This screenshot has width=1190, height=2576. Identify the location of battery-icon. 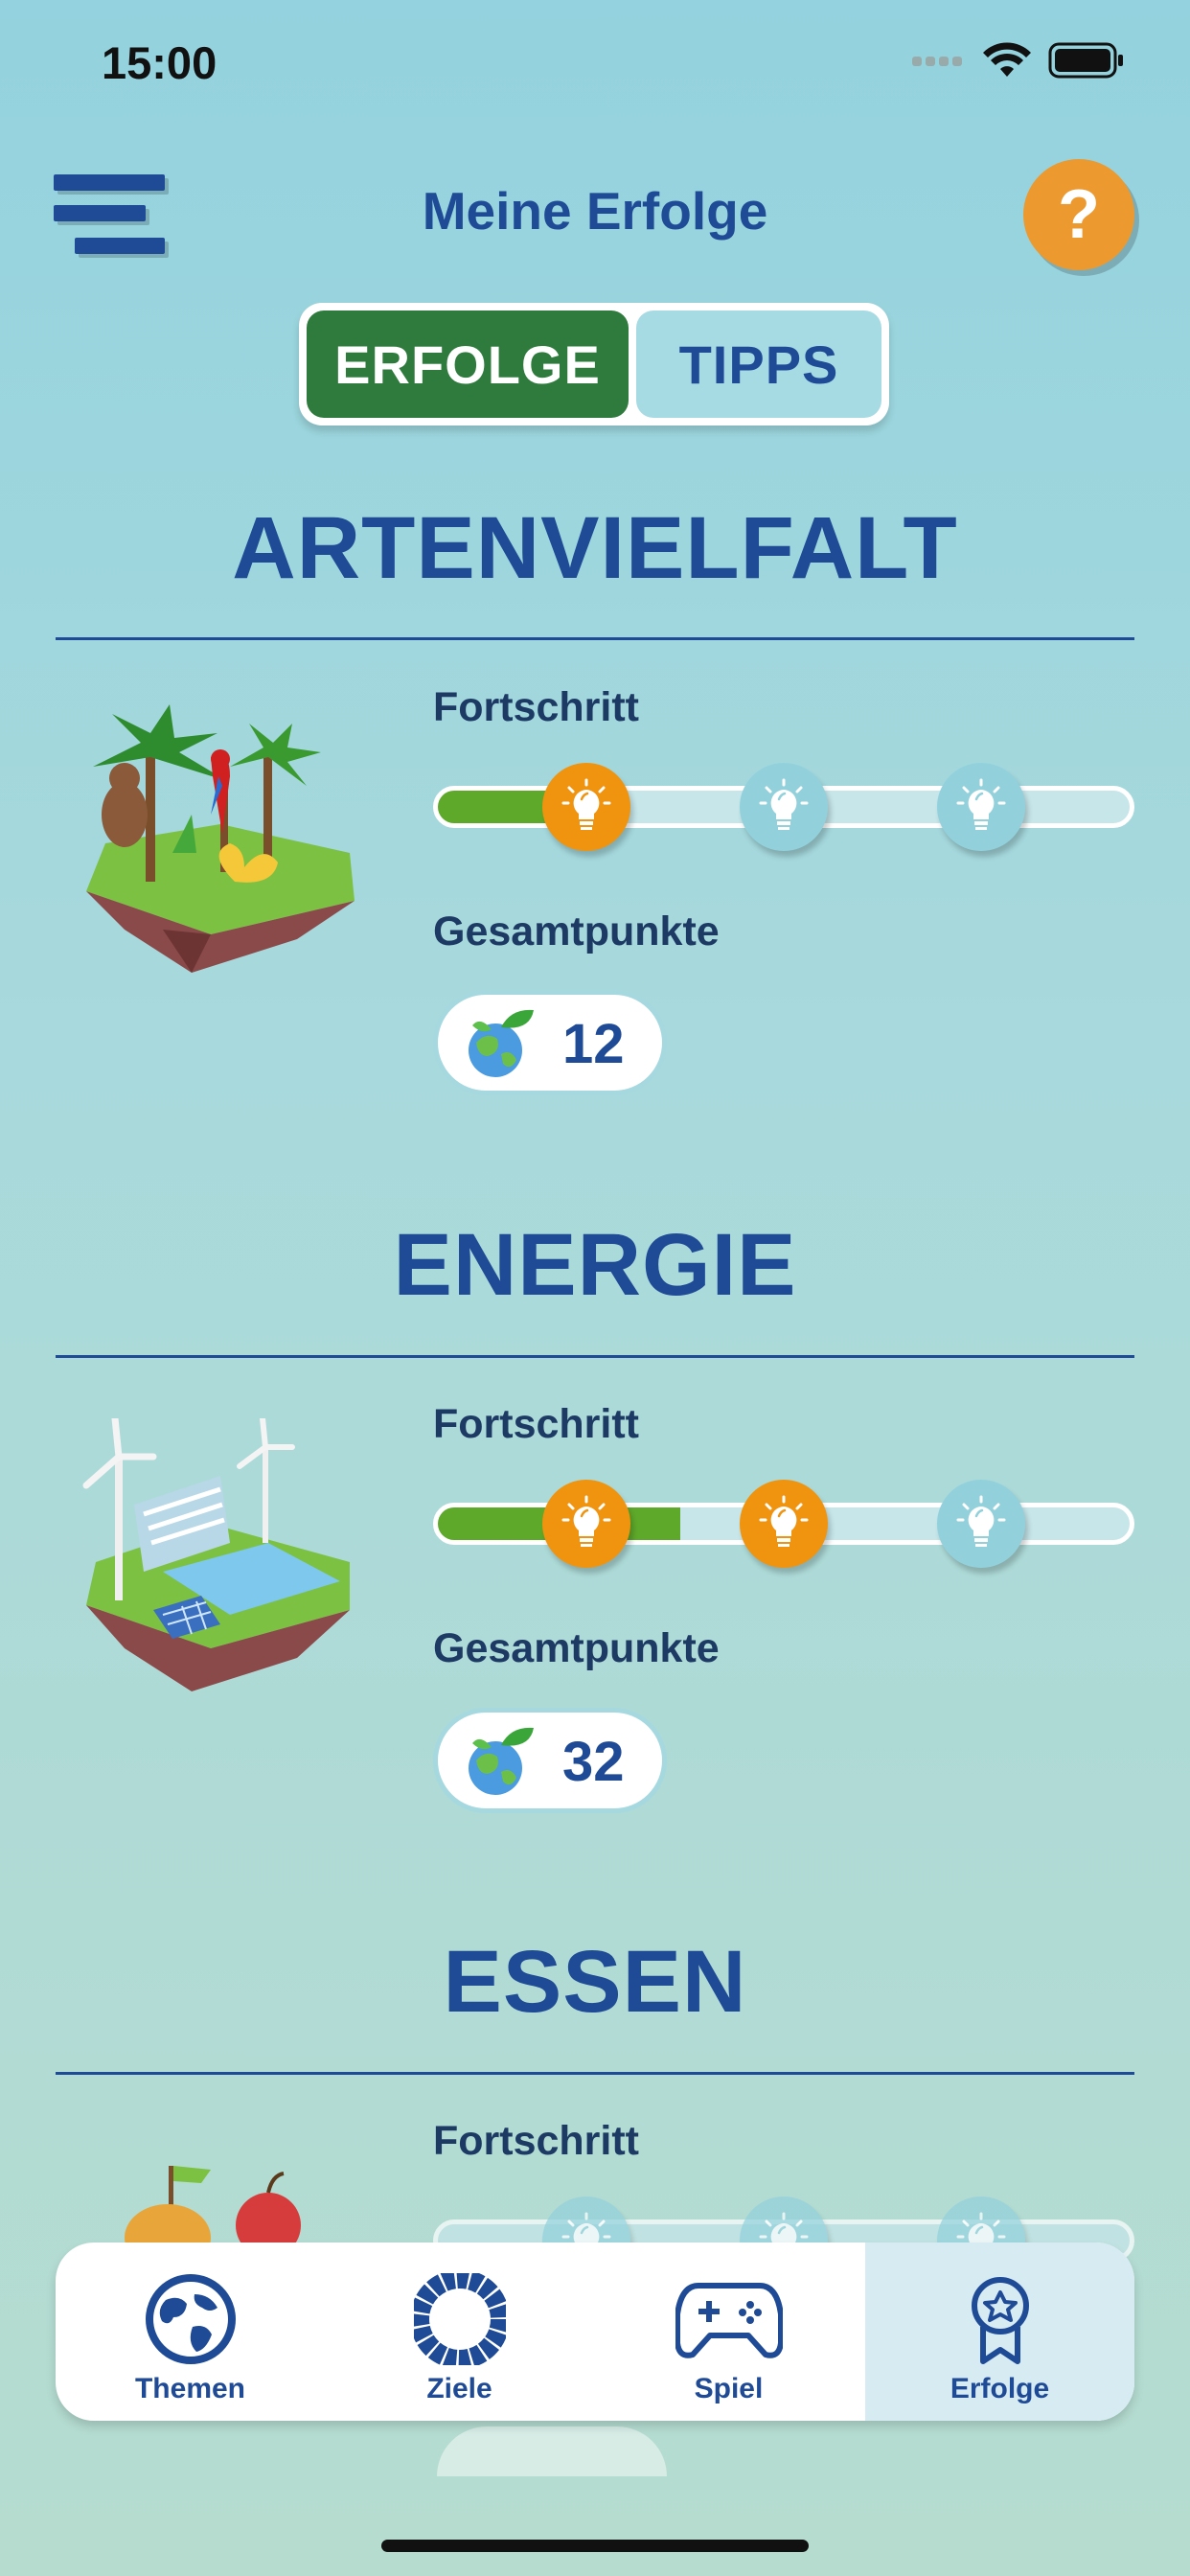
(1085, 60).